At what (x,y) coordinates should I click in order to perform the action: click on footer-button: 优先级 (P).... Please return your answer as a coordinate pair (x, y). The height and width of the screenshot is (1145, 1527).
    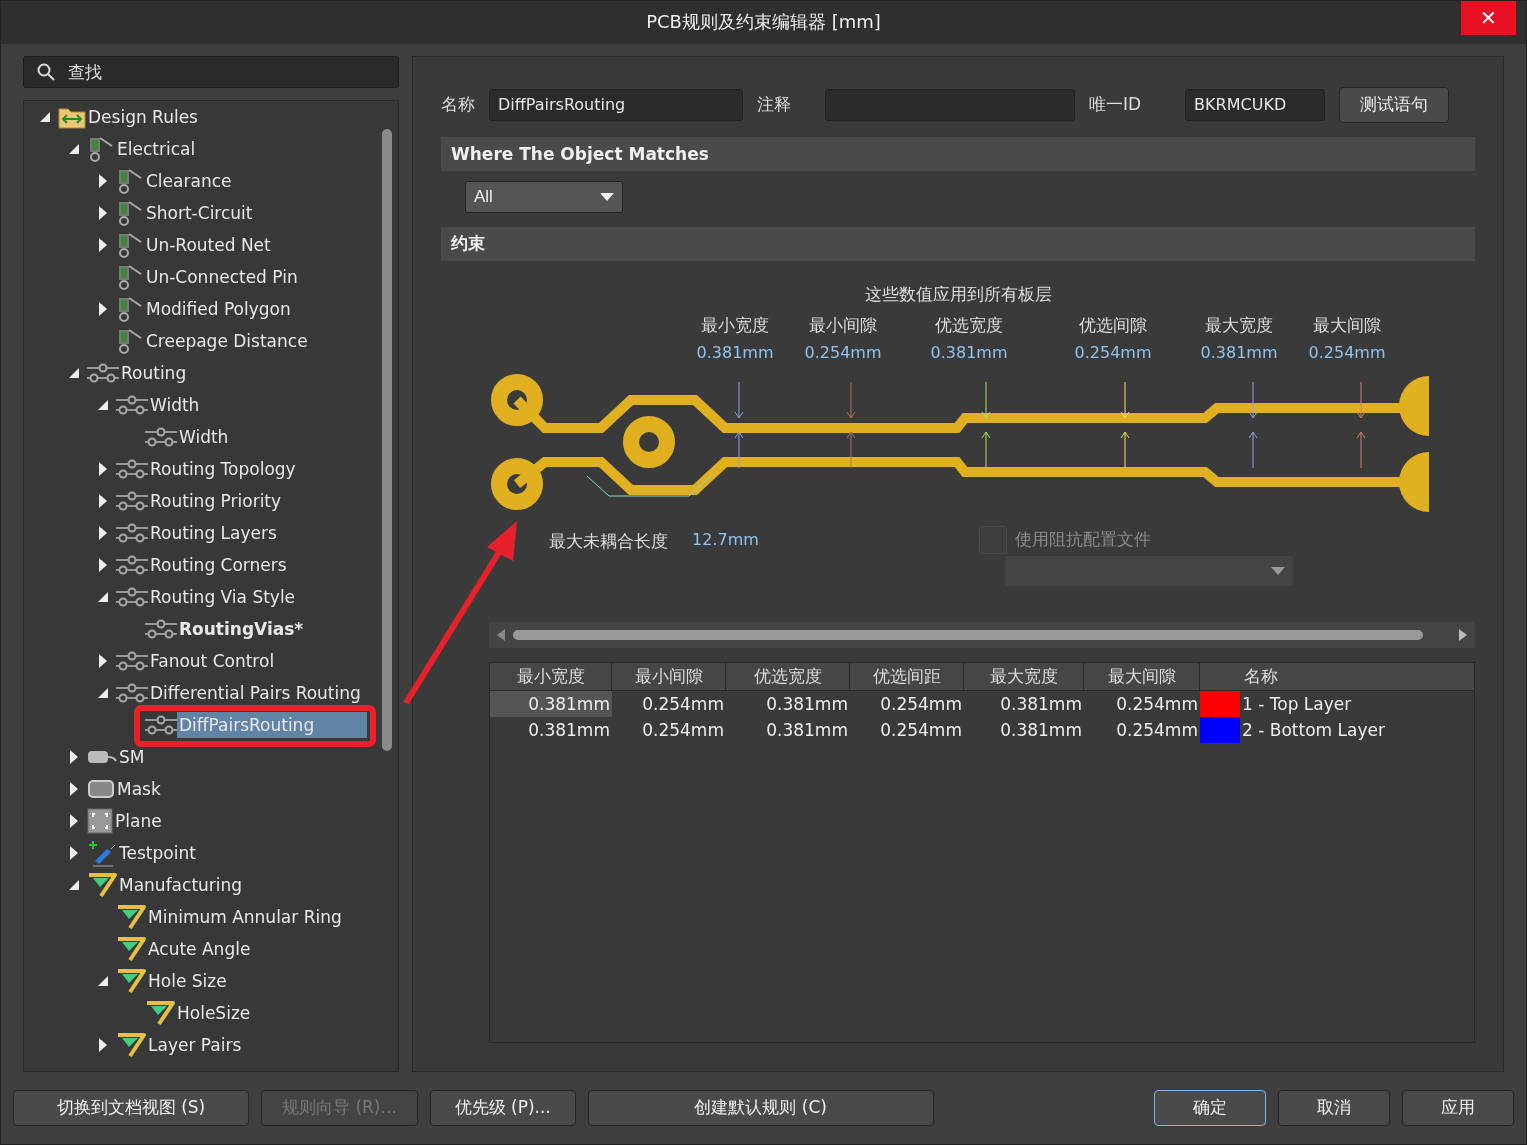
    Looking at the image, I should click on (502, 1107).